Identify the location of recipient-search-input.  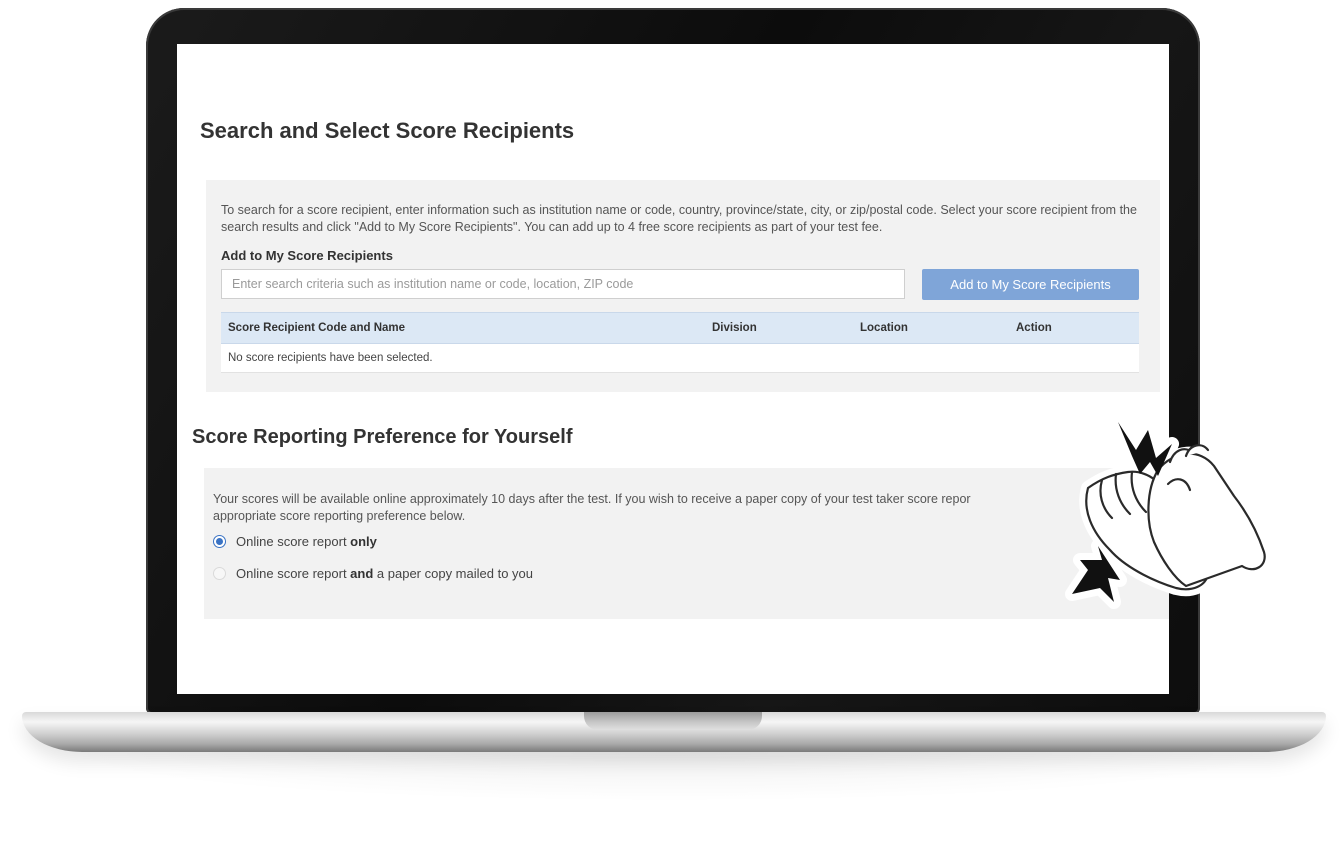
(563, 284).